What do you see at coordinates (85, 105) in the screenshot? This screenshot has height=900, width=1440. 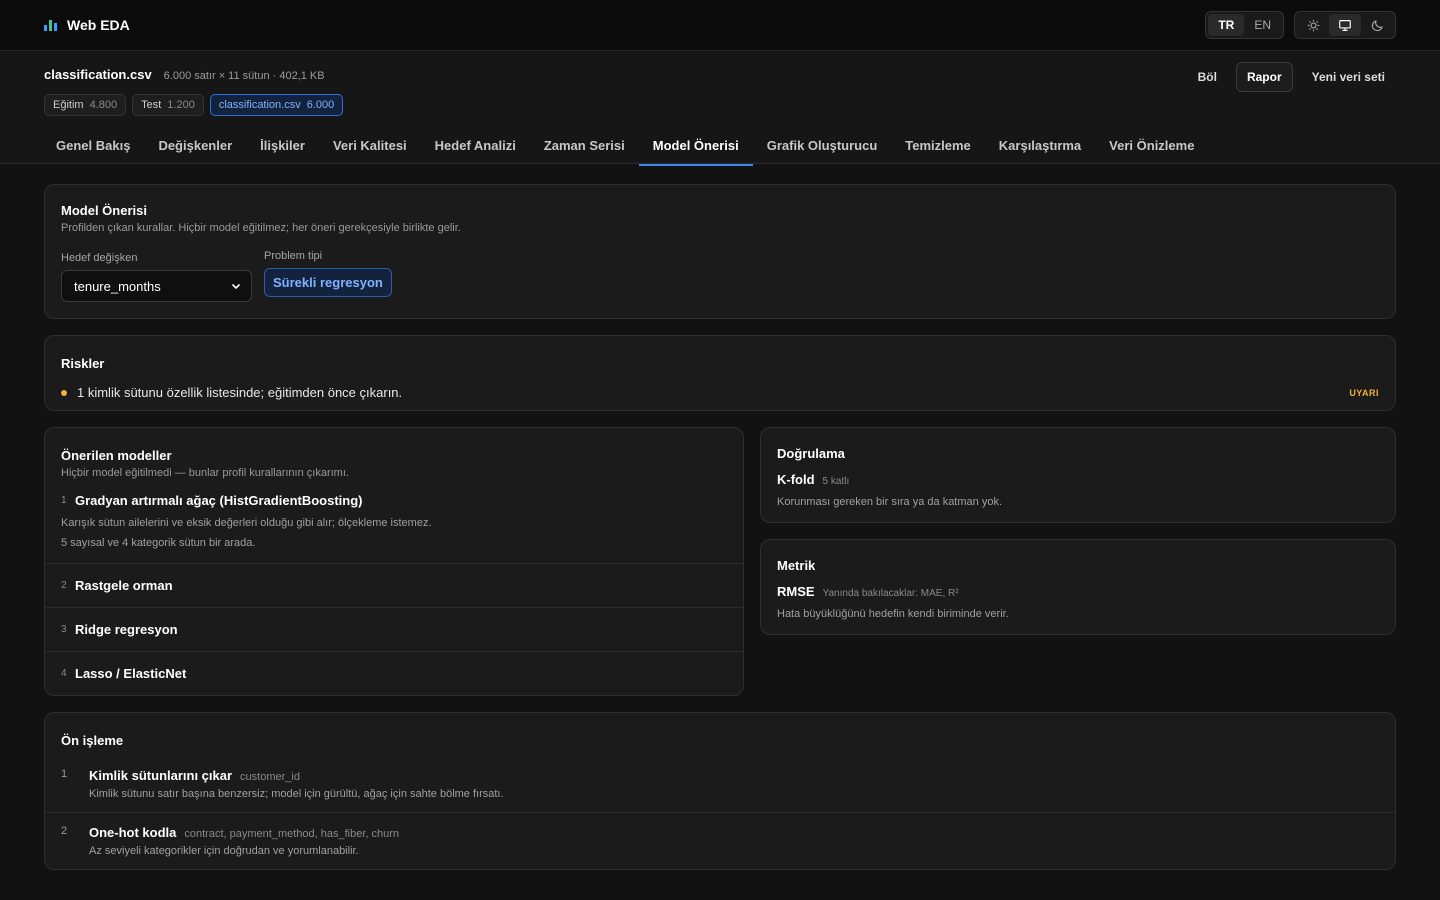 I see `chip-train: Eğitim 4.800` at bounding box center [85, 105].